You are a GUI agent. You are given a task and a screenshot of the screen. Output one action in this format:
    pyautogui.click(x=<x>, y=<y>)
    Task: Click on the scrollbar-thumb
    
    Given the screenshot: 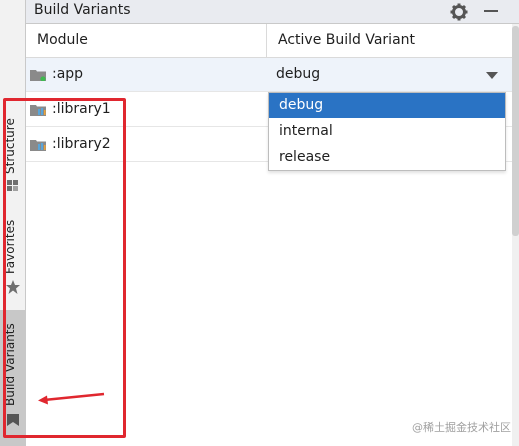 What is the action you would take?
    pyautogui.click(x=515, y=131)
    